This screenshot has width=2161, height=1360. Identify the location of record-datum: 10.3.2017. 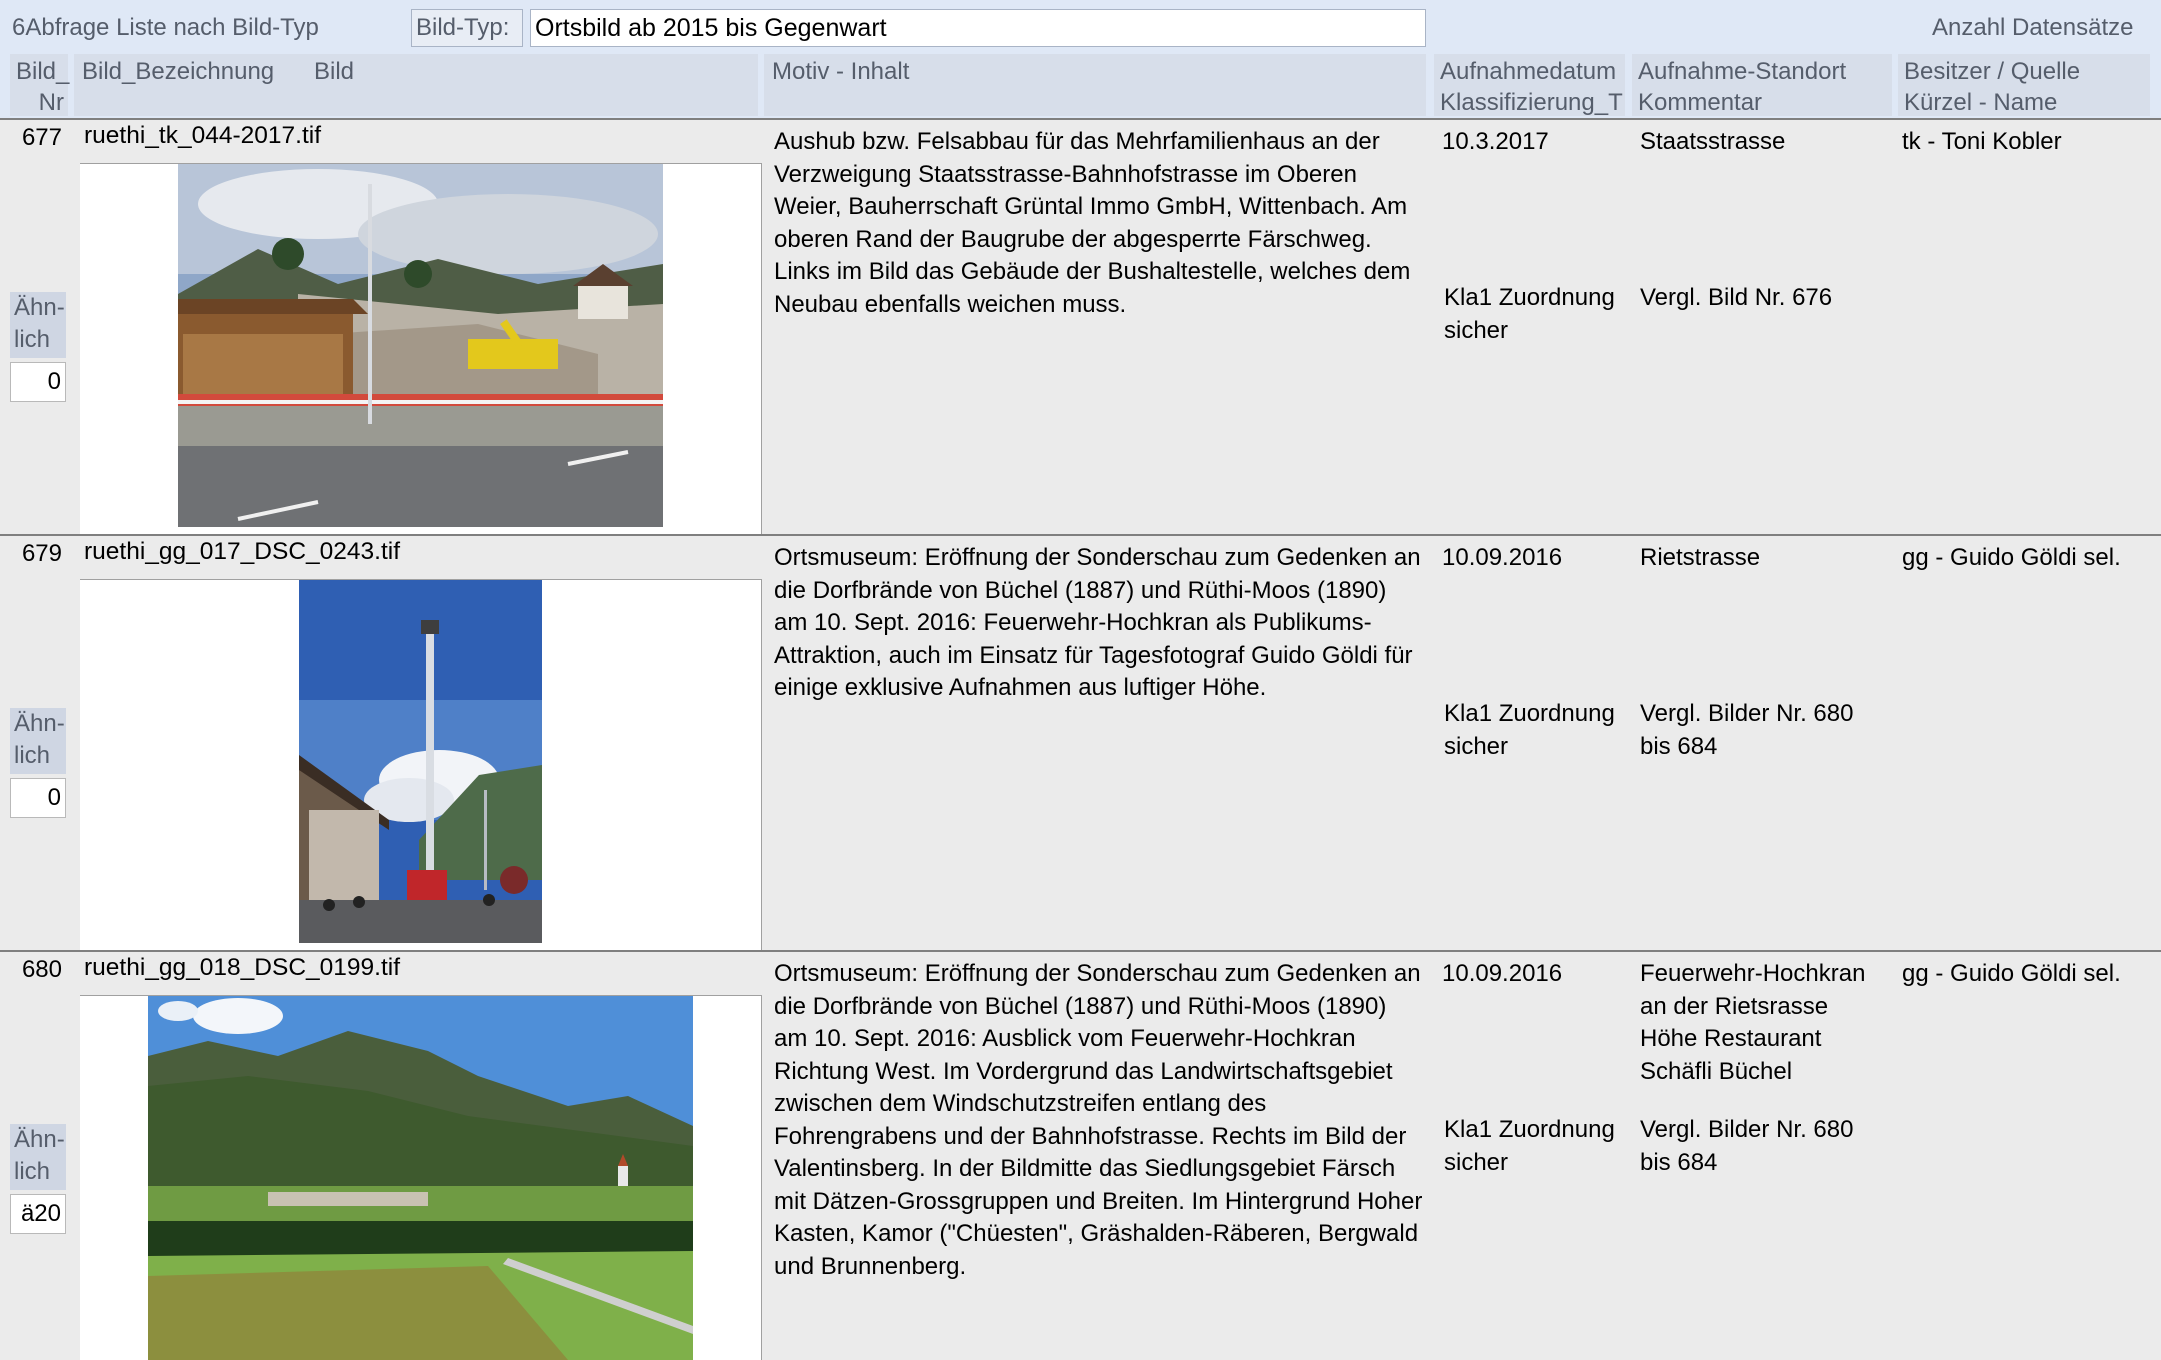
(1495, 142).